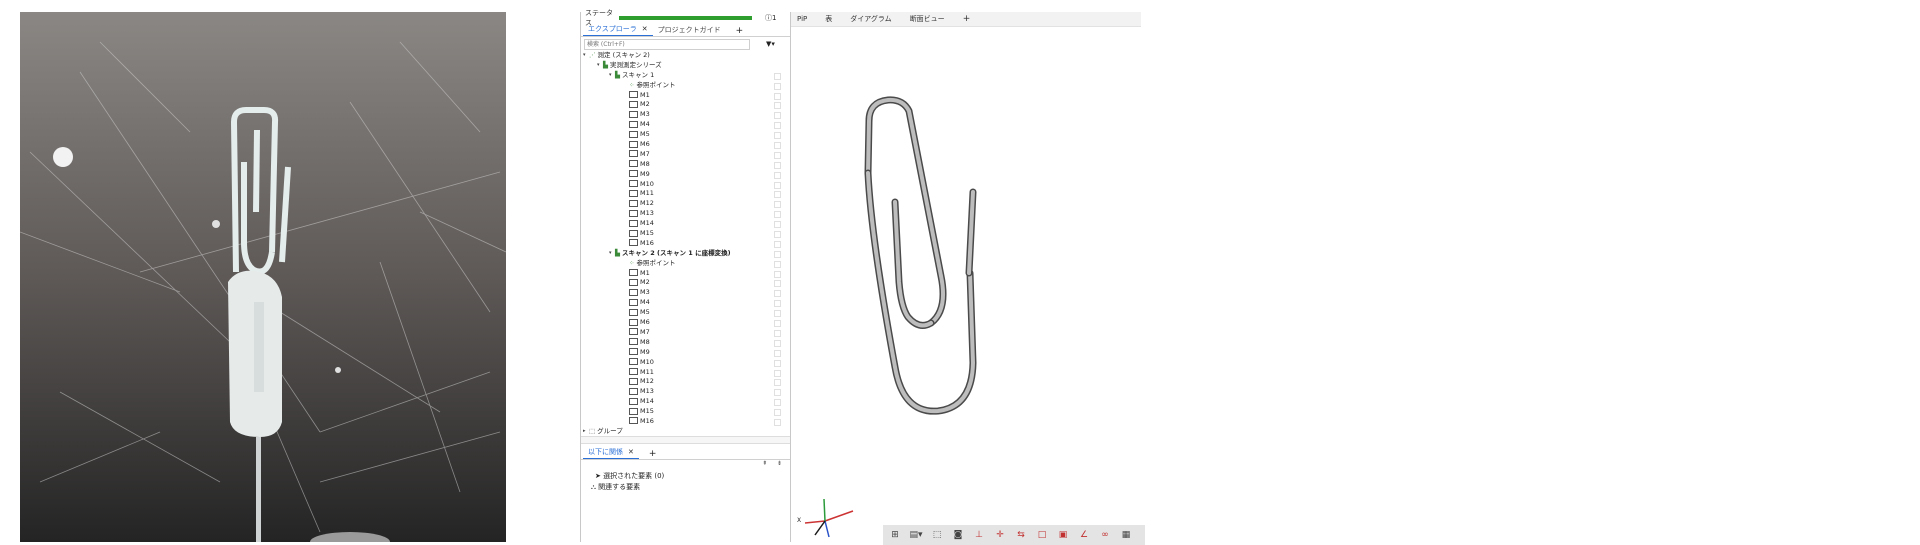  Describe the element at coordinates (958, 535) in the screenshot. I see `camera-icon: ◙` at that location.